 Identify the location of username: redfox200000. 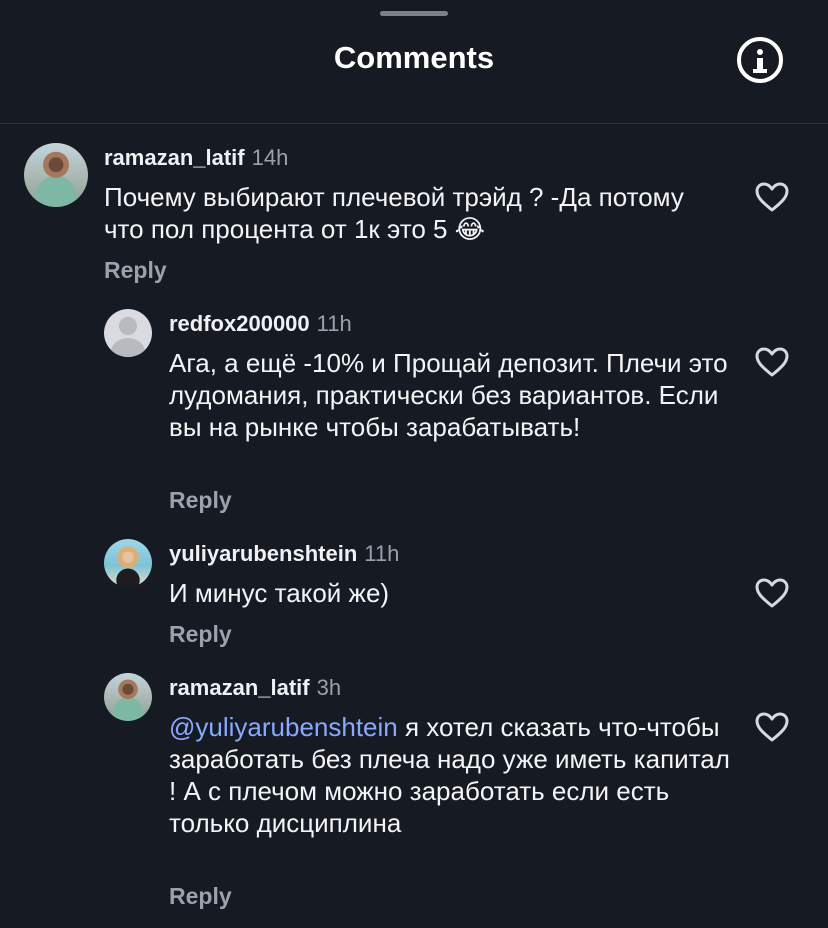
(239, 323).